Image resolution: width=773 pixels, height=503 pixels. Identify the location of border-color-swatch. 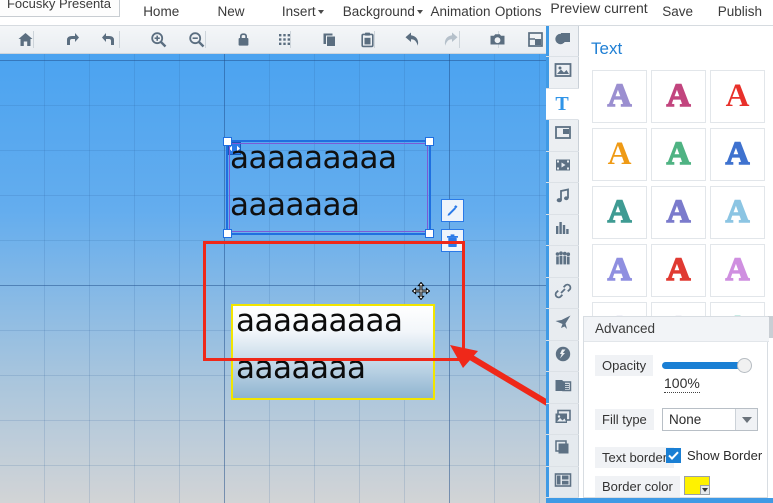
(697, 485).